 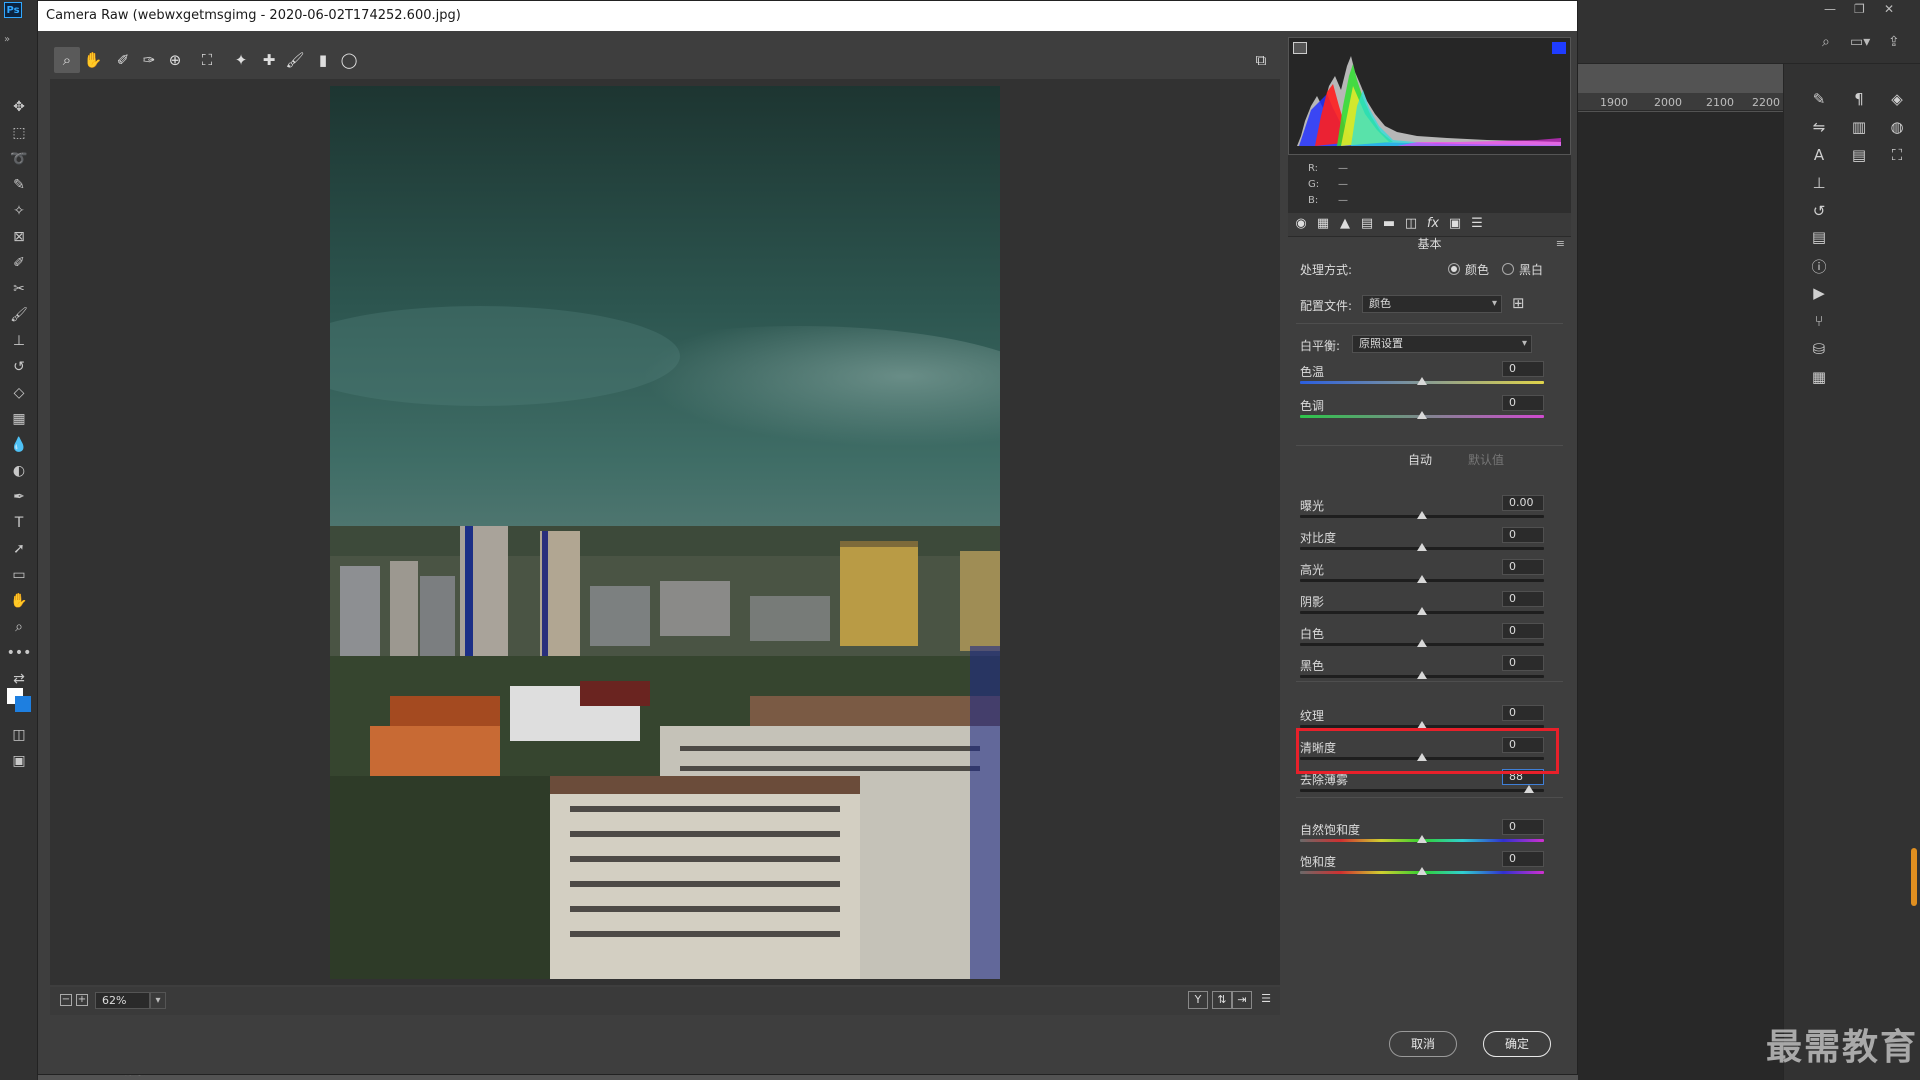 What do you see at coordinates (1859, 99) in the screenshot?
I see `paragraph-icon: ¶` at bounding box center [1859, 99].